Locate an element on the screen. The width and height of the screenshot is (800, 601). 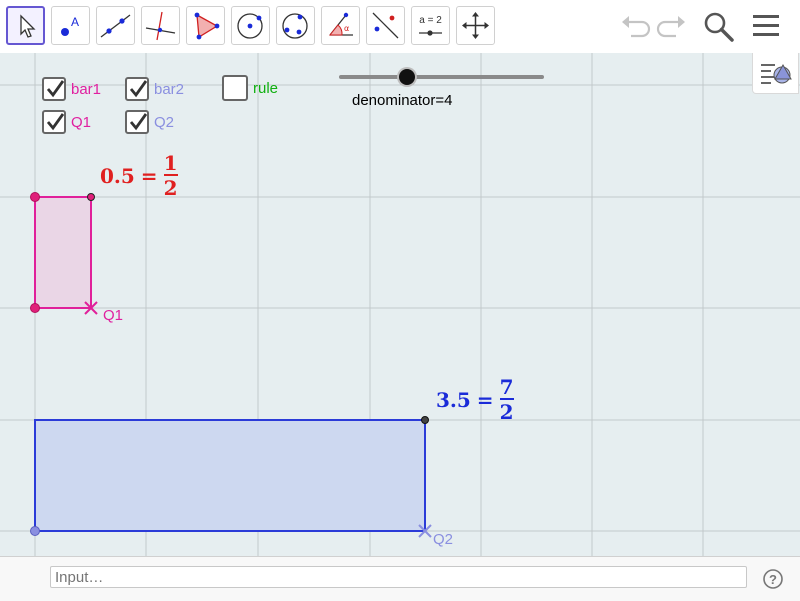
reflect-icon is located at coordinates (385, 25).